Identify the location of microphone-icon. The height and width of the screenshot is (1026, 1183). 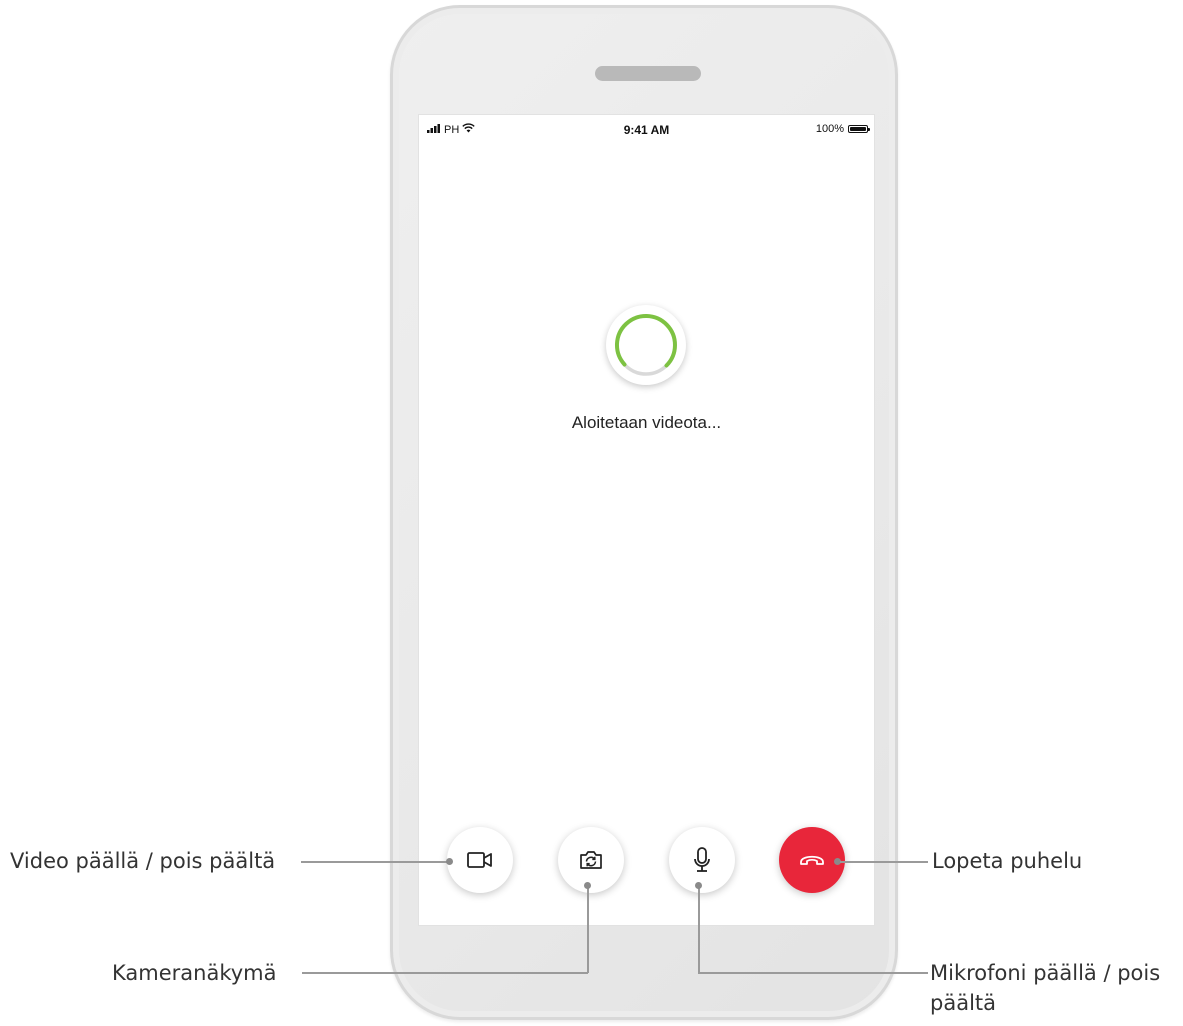
(702, 859).